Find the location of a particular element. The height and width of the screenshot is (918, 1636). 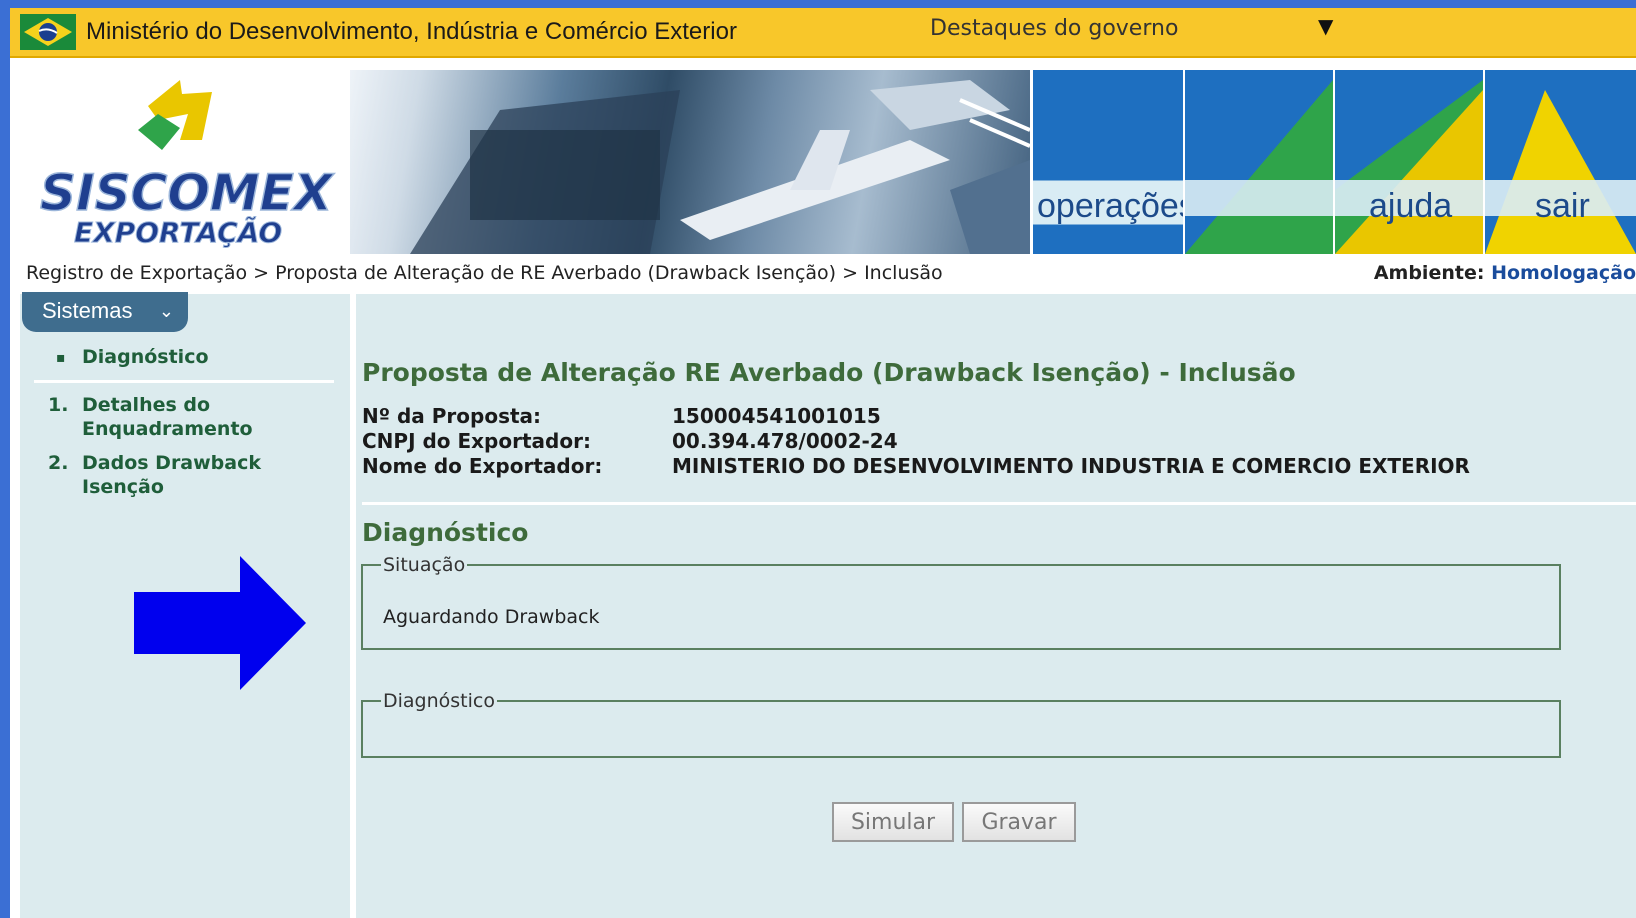

sidebar-item-number: 2. is located at coordinates (58, 463).